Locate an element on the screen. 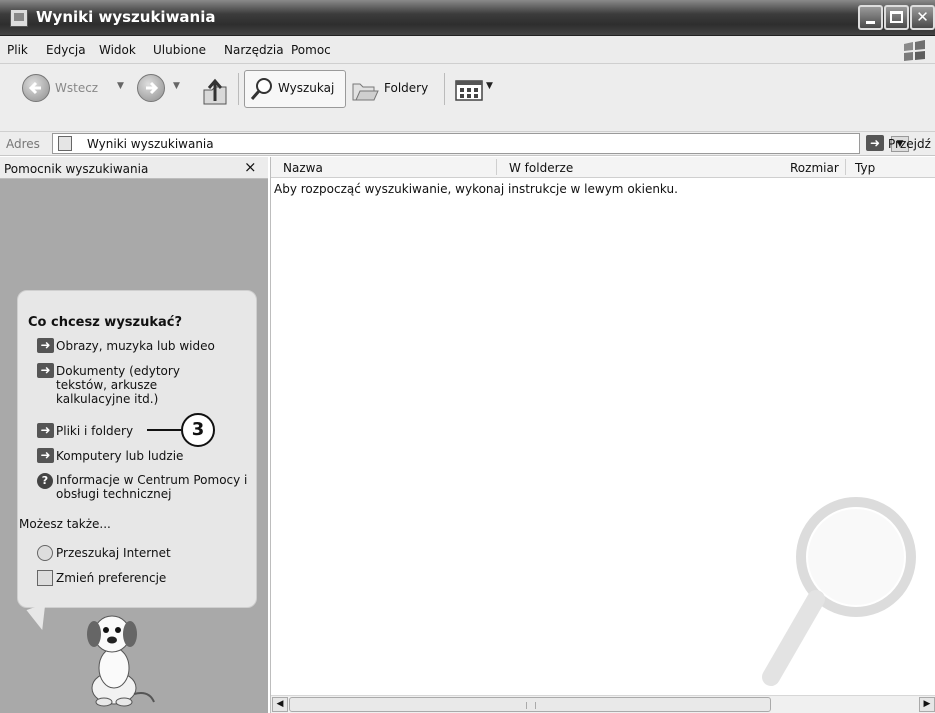  column-in-folder: W folderze is located at coordinates (541, 168).